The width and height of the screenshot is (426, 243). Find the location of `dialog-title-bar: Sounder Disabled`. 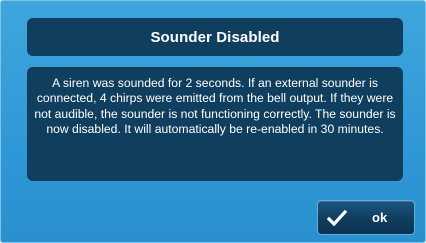

dialog-title-bar: Sounder Disabled is located at coordinates (215, 37).